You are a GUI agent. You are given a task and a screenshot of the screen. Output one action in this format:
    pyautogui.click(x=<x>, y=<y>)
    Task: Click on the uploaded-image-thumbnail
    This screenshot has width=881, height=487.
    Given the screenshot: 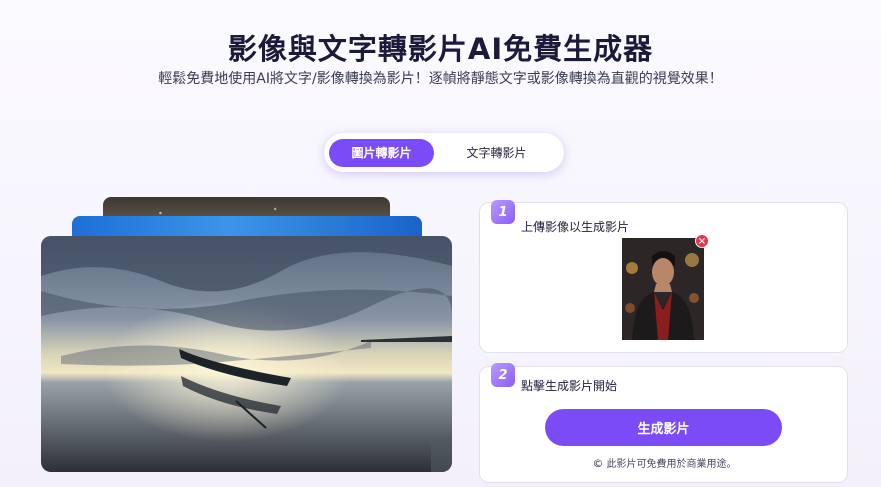 What is the action you would take?
    pyautogui.click(x=663, y=289)
    